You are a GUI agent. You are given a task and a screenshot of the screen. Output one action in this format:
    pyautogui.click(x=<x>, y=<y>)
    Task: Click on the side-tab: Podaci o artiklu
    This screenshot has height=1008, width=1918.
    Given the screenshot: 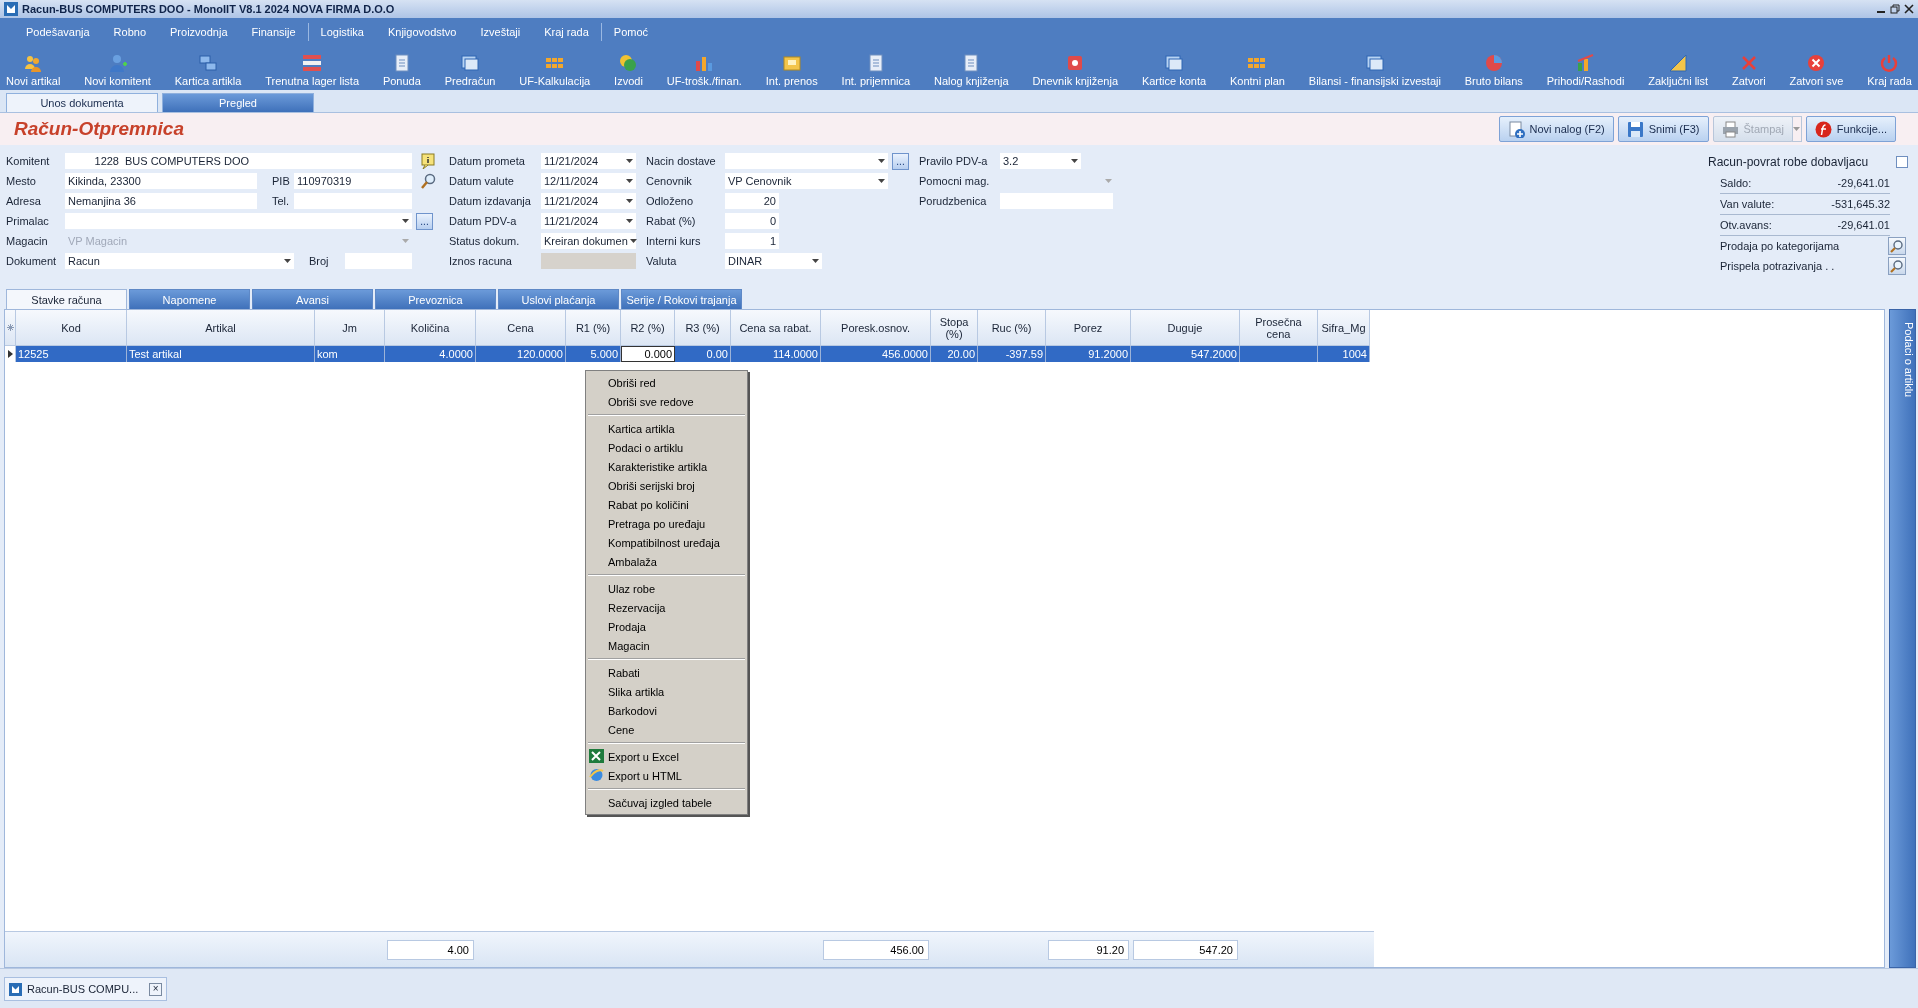 What is the action you would take?
    pyautogui.click(x=1902, y=638)
    